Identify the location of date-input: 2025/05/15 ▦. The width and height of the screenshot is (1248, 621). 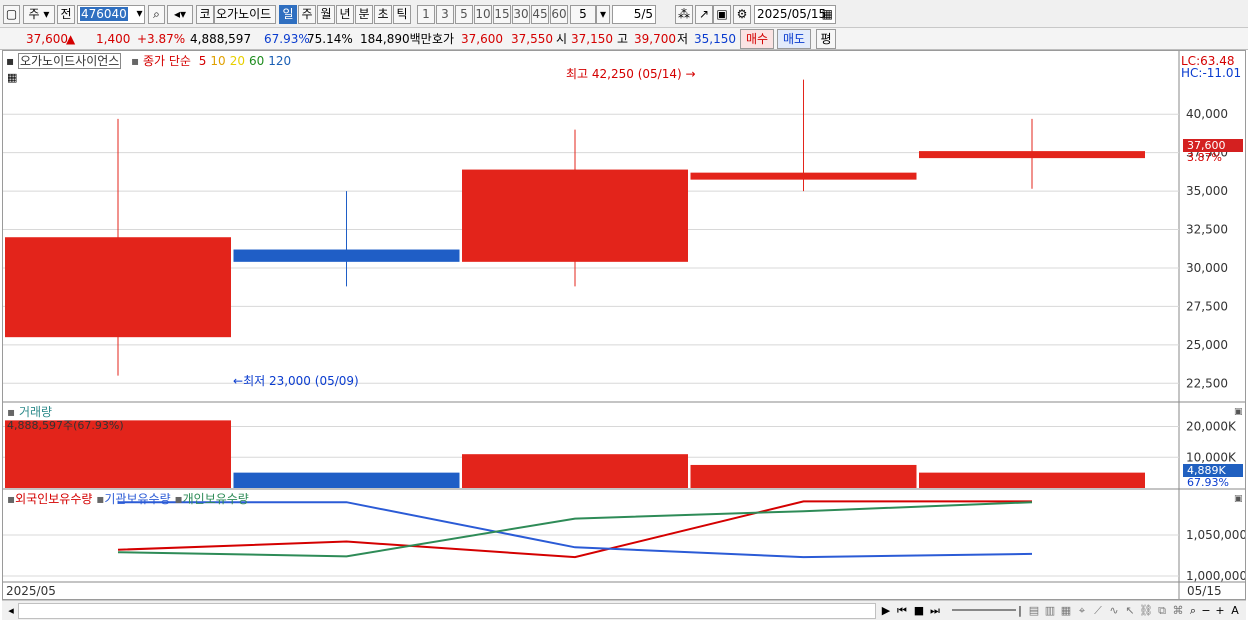
(795, 14).